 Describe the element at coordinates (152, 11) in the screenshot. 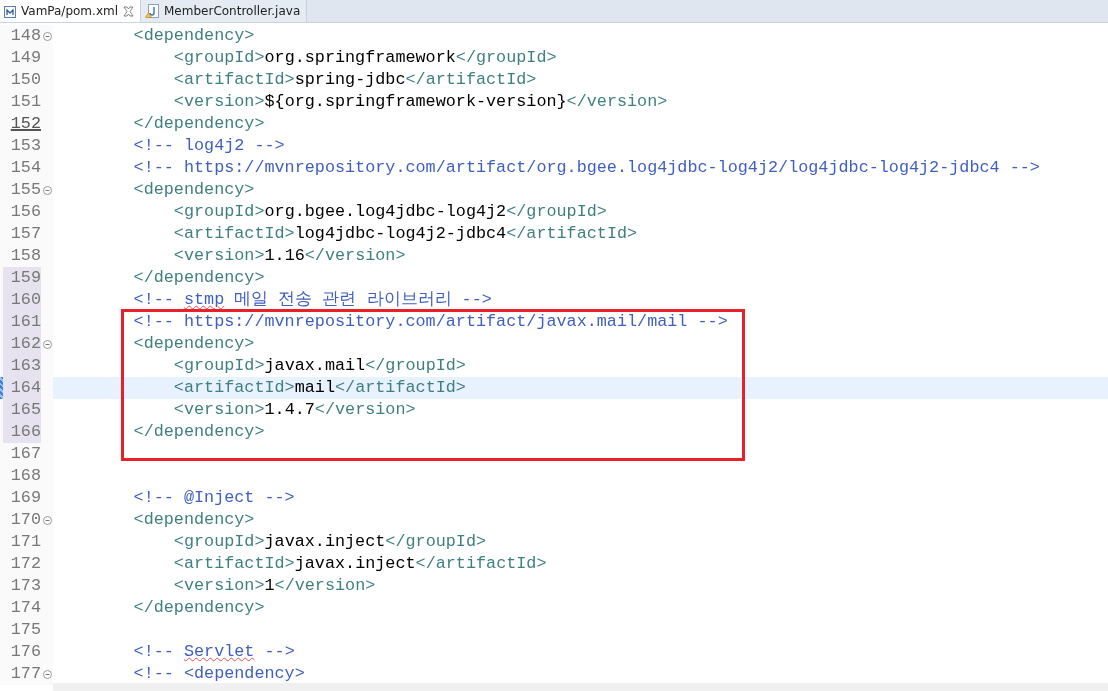

I see `java-file-icon` at that location.